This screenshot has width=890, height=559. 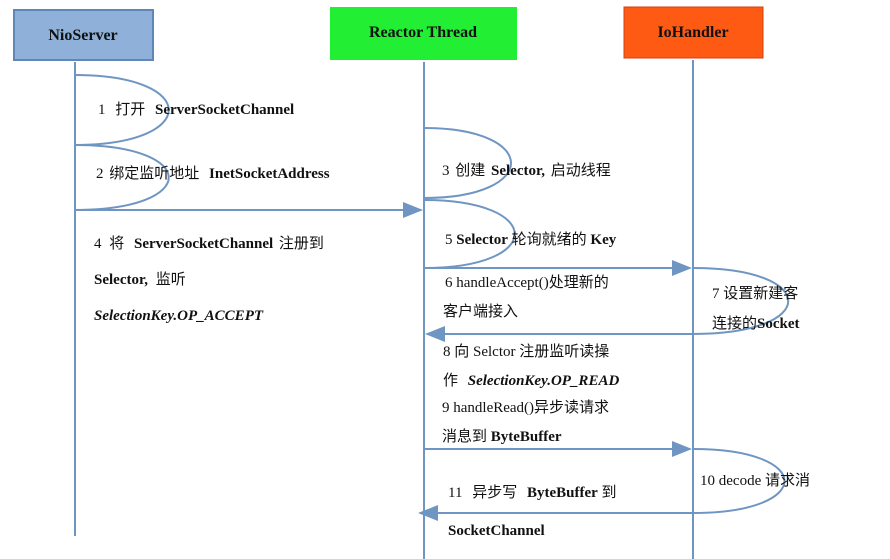 I want to click on step-8-label-line2: 作 SelectionKey.OP_READ, so click(x=531, y=380).